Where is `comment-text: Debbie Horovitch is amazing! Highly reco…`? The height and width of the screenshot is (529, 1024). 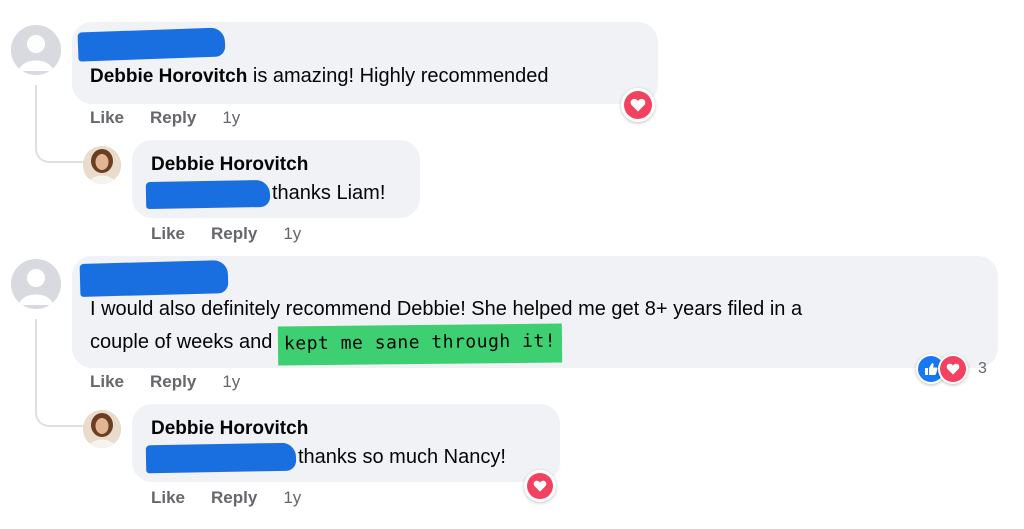 comment-text: Debbie Horovitch is amazing! Highly reco… is located at coordinates (319, 76).